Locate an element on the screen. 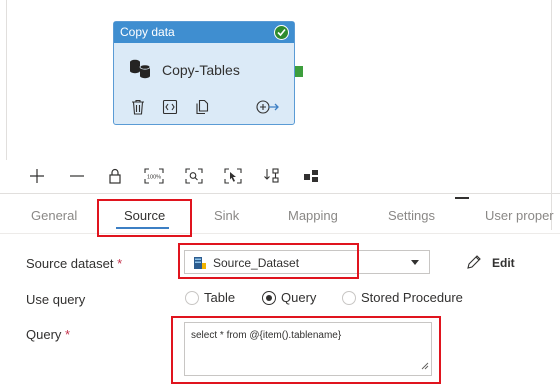  source-dataset-label-text: Source dataset is located at coordinates (70, 263).